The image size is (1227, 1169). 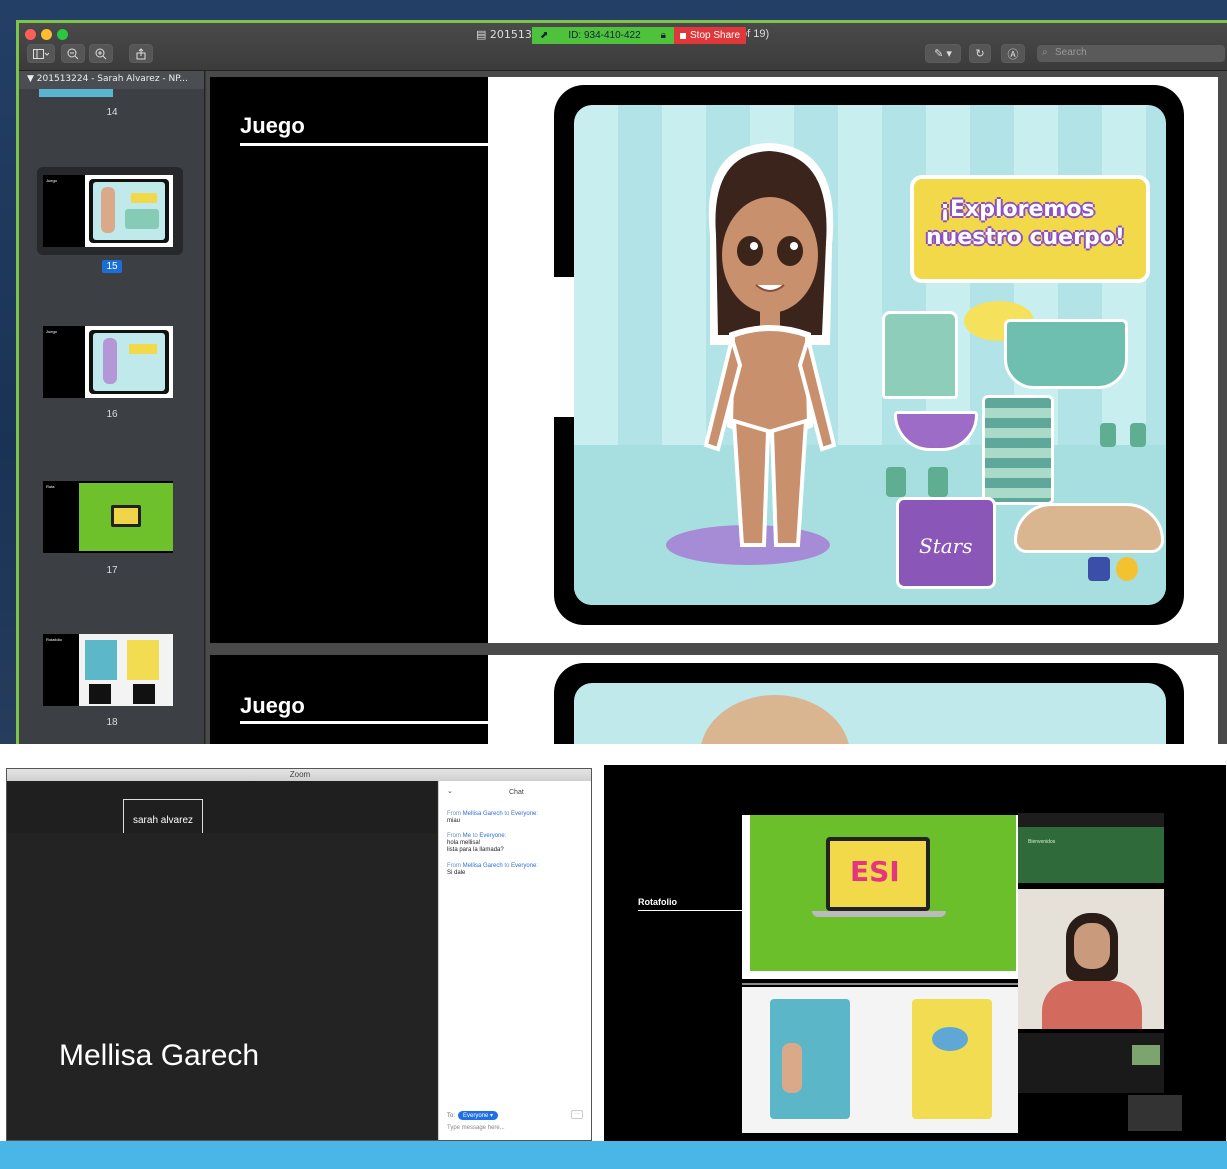 I want to click on thumbnail-15: Juego, so click(x=108, y=211).